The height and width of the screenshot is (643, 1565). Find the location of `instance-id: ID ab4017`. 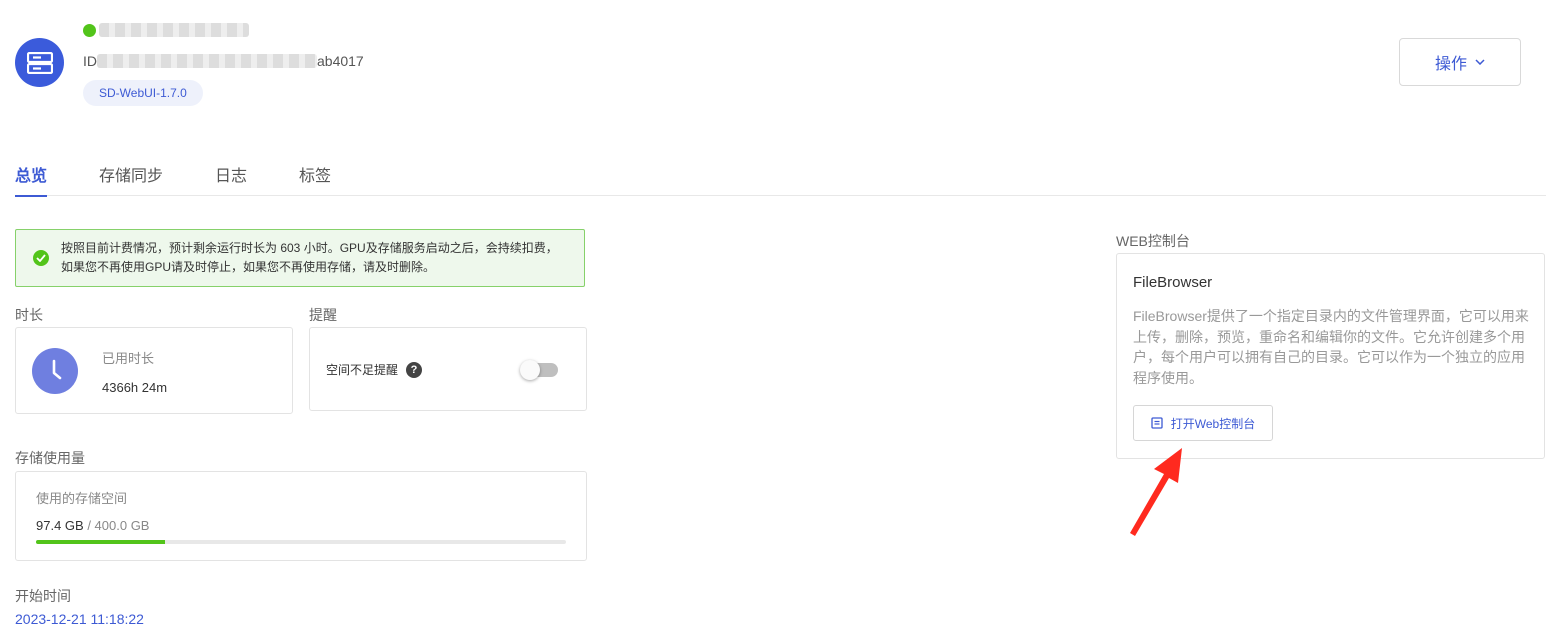

instance-id: ID ab4017 is located at coordinates (223, 61).